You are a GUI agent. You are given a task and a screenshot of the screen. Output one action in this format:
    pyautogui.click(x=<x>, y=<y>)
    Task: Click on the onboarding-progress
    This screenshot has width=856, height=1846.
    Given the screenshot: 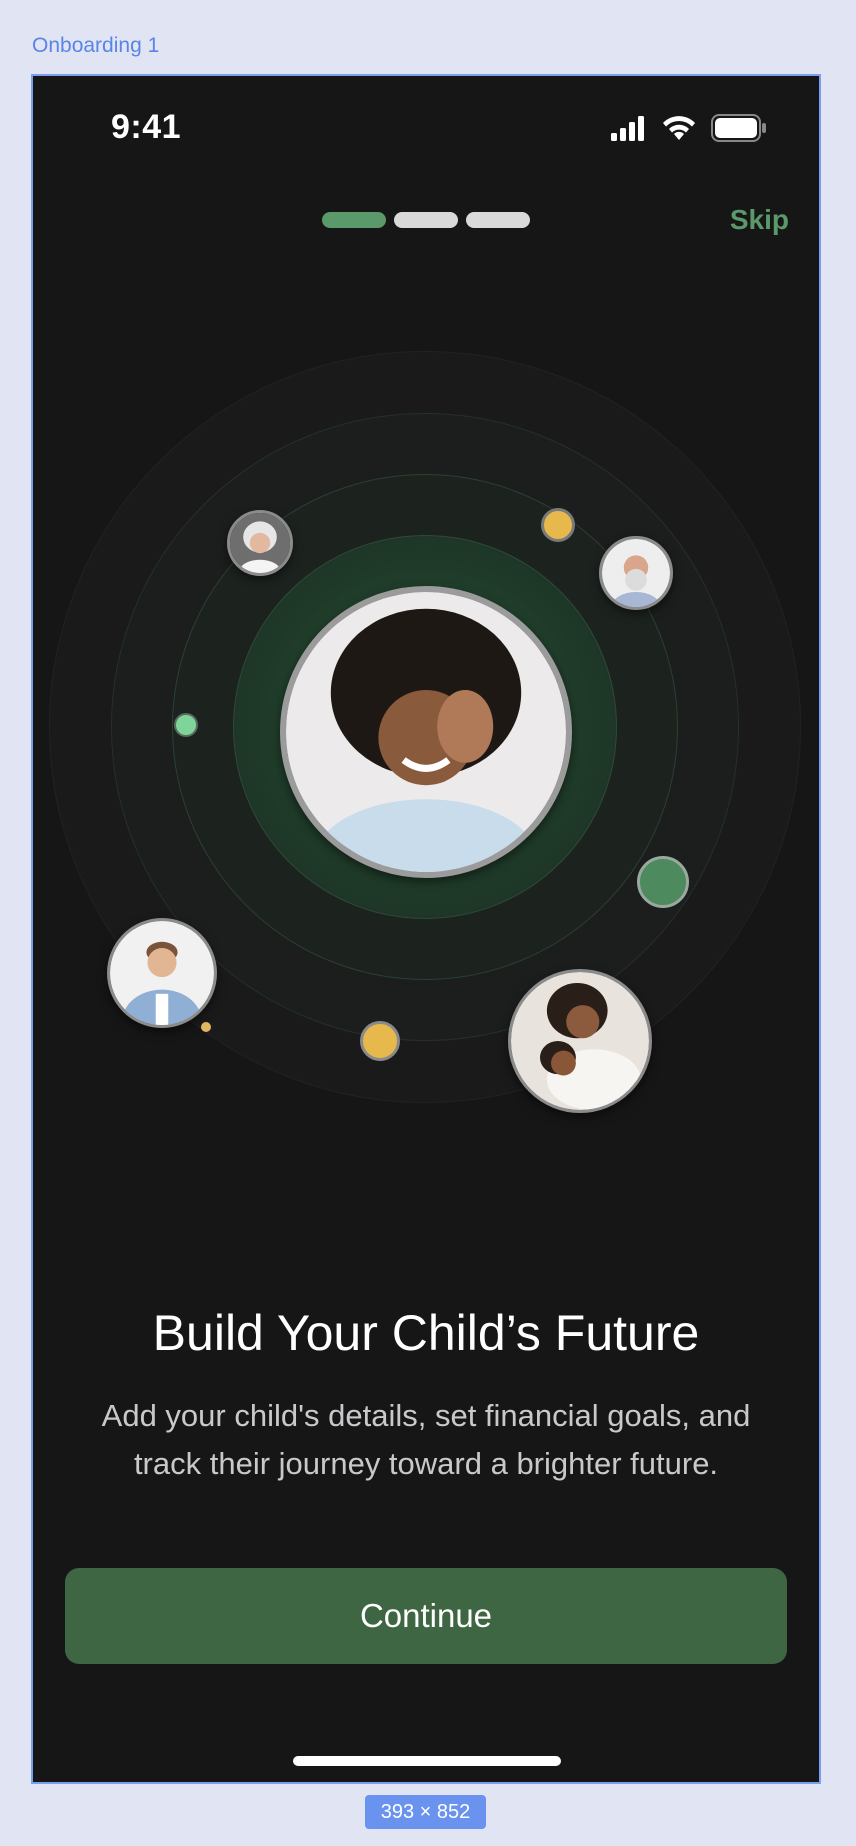 What is the action you would take?
    pyautogui.click(x=426, y=220)
    